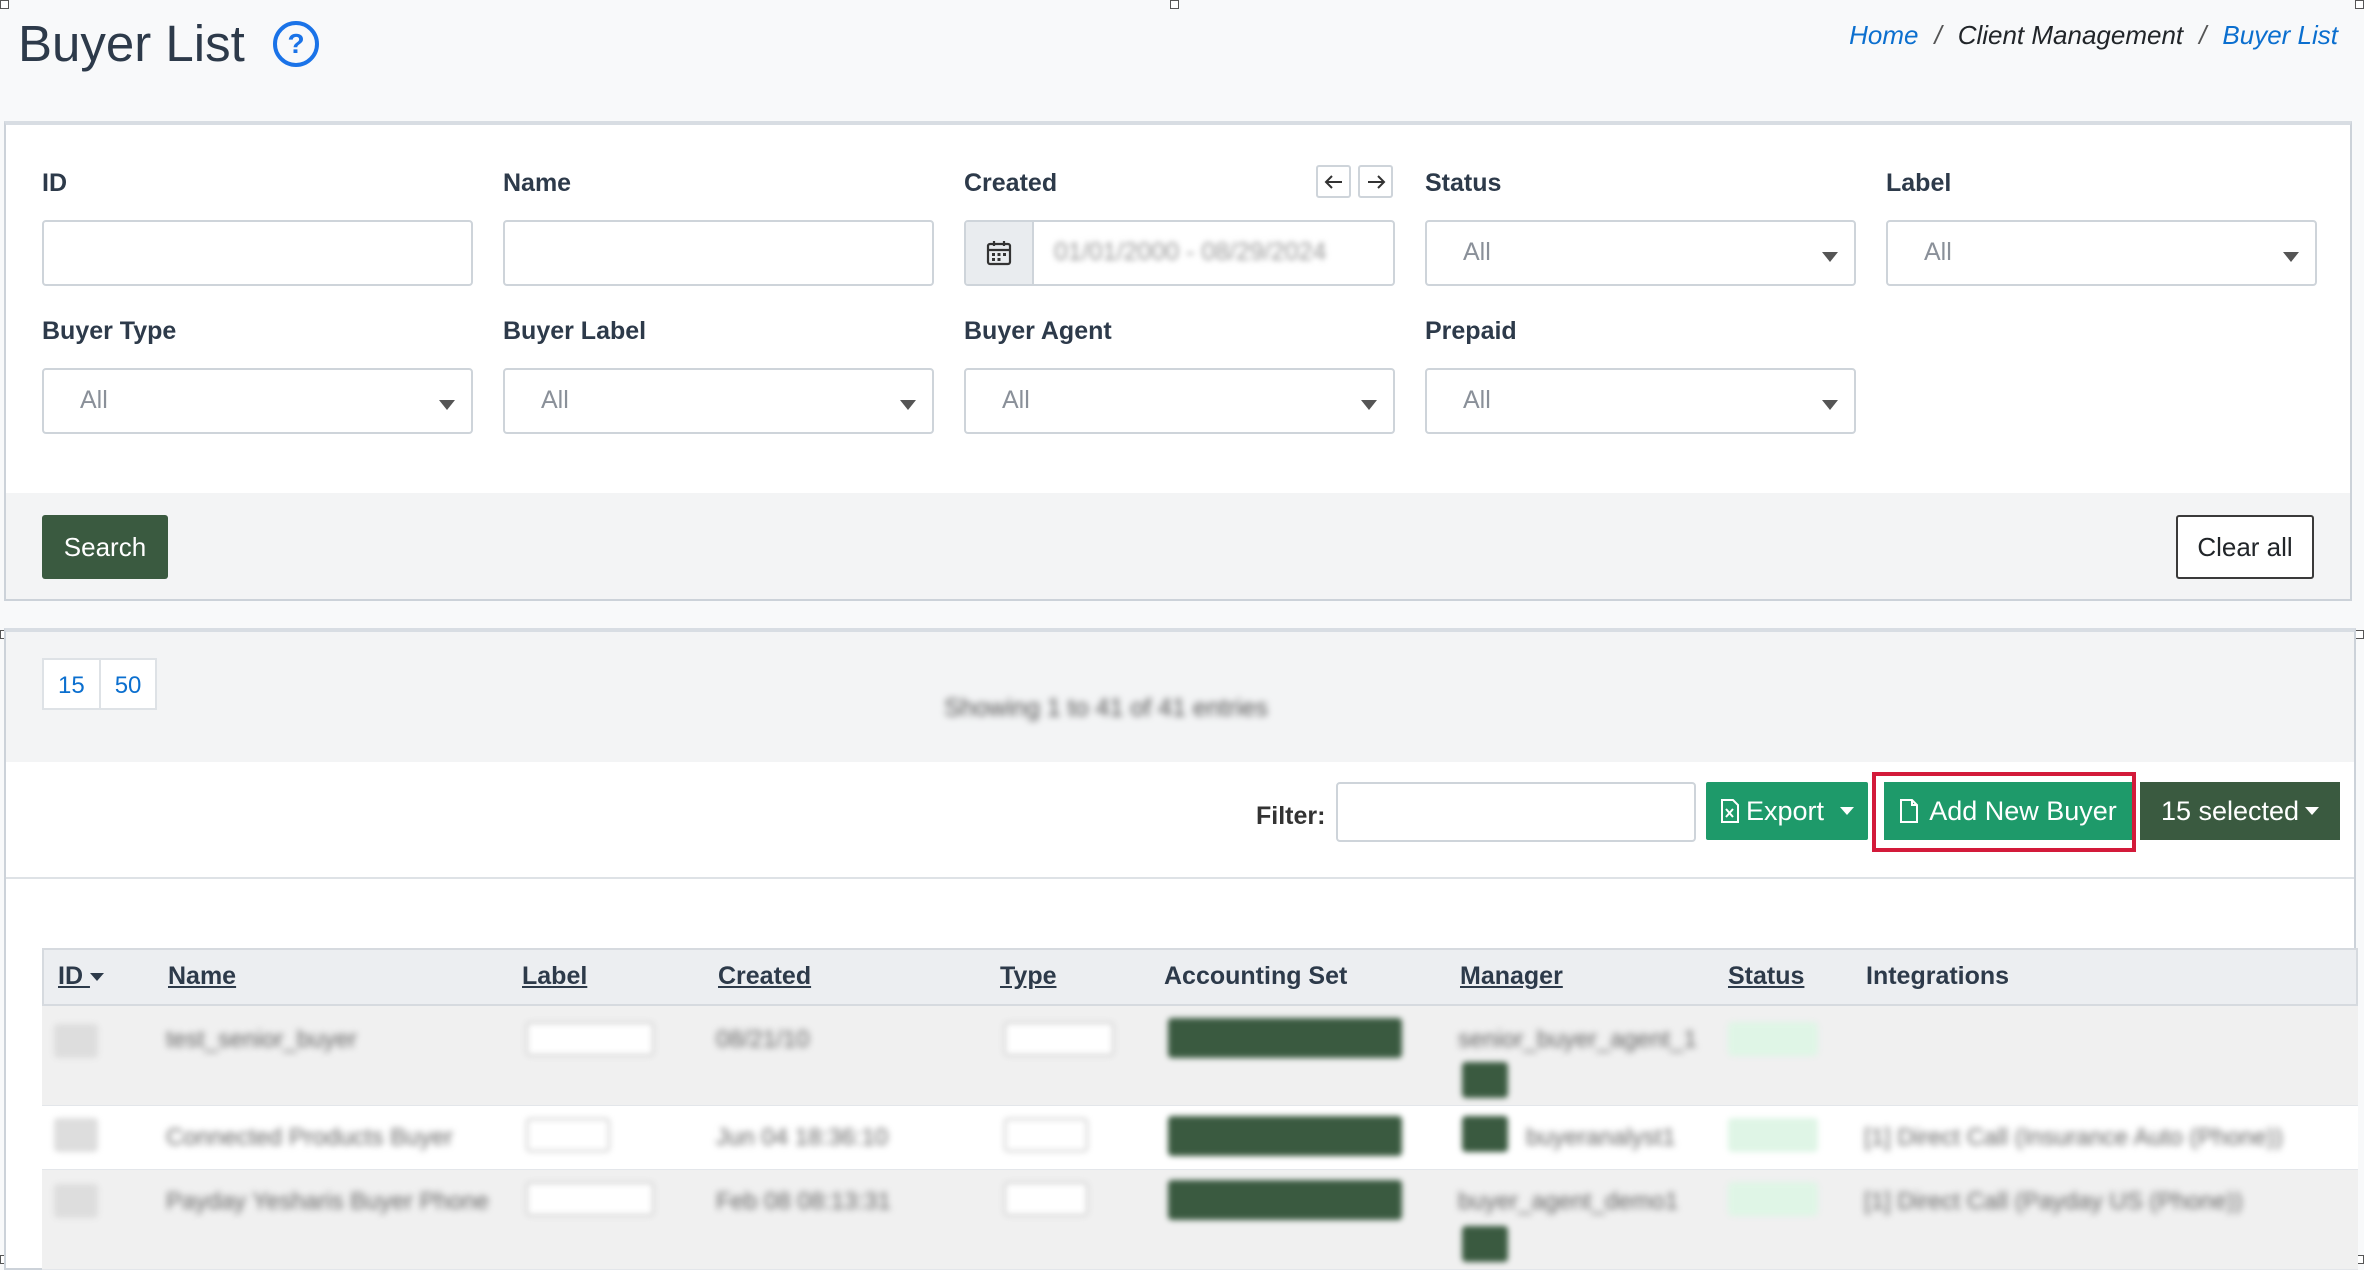 The image size is (2364, 1270). Describe the element at coordinates (1016, 400) in the screenshot. I see `buyer-agent-value: All` at that location.